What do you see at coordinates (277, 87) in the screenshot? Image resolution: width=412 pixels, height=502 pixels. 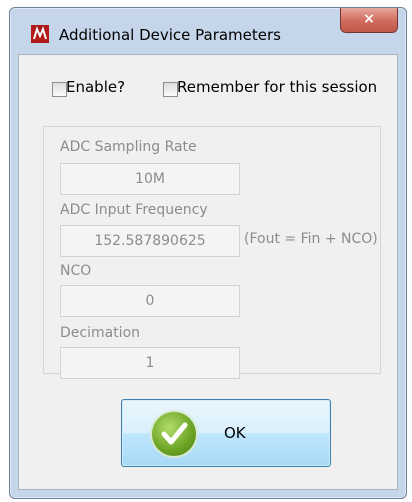 I see `remember-label: Remember for this session` at bounding box center [277, 87].